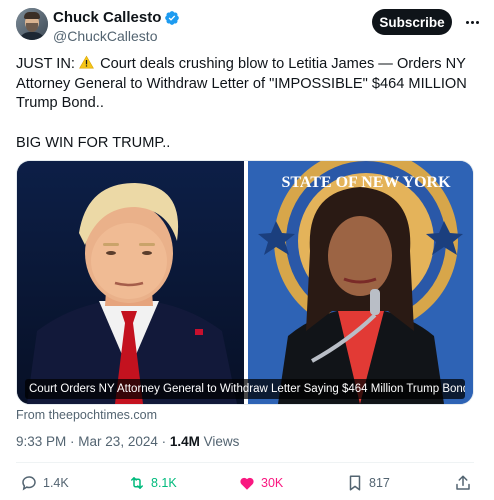  I want to click on bookmark-icon, so click(355, 483).